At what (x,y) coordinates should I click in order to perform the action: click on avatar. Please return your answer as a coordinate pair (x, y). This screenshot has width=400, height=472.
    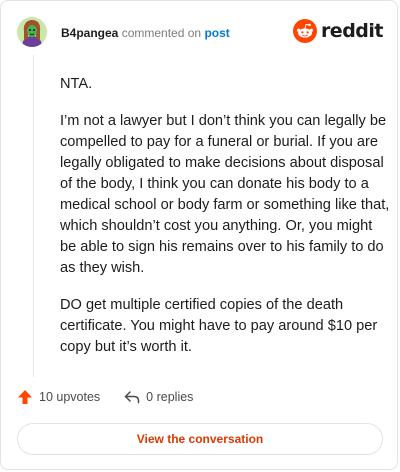
    Looking at the image, I should click on (32, 32).